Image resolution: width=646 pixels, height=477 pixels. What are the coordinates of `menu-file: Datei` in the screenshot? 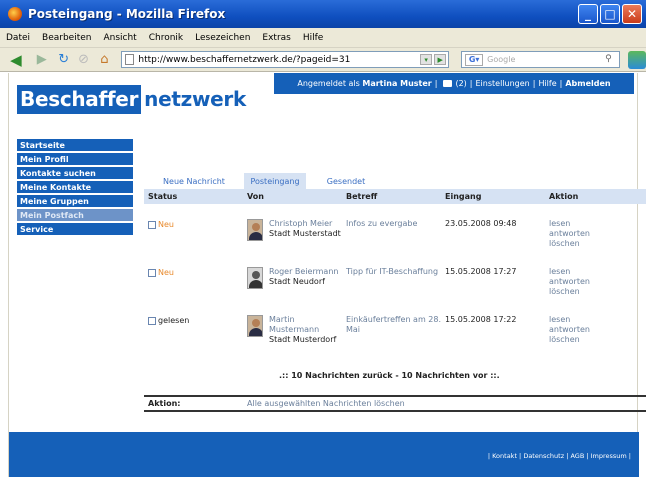 It's located at (18, 38).